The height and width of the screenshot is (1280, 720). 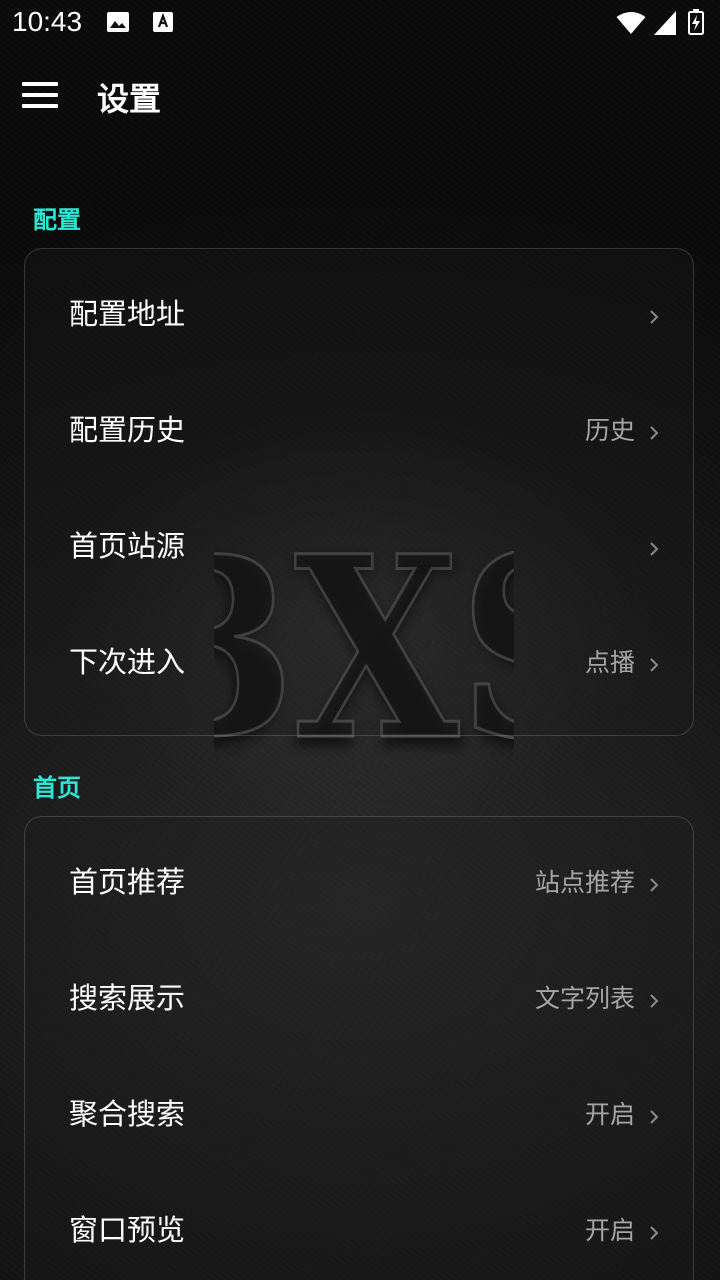 What do you see at coordinates (584, 882) in the screenshot?
I see `setting-value: 站点推荐` at bounding box center [584, 882].